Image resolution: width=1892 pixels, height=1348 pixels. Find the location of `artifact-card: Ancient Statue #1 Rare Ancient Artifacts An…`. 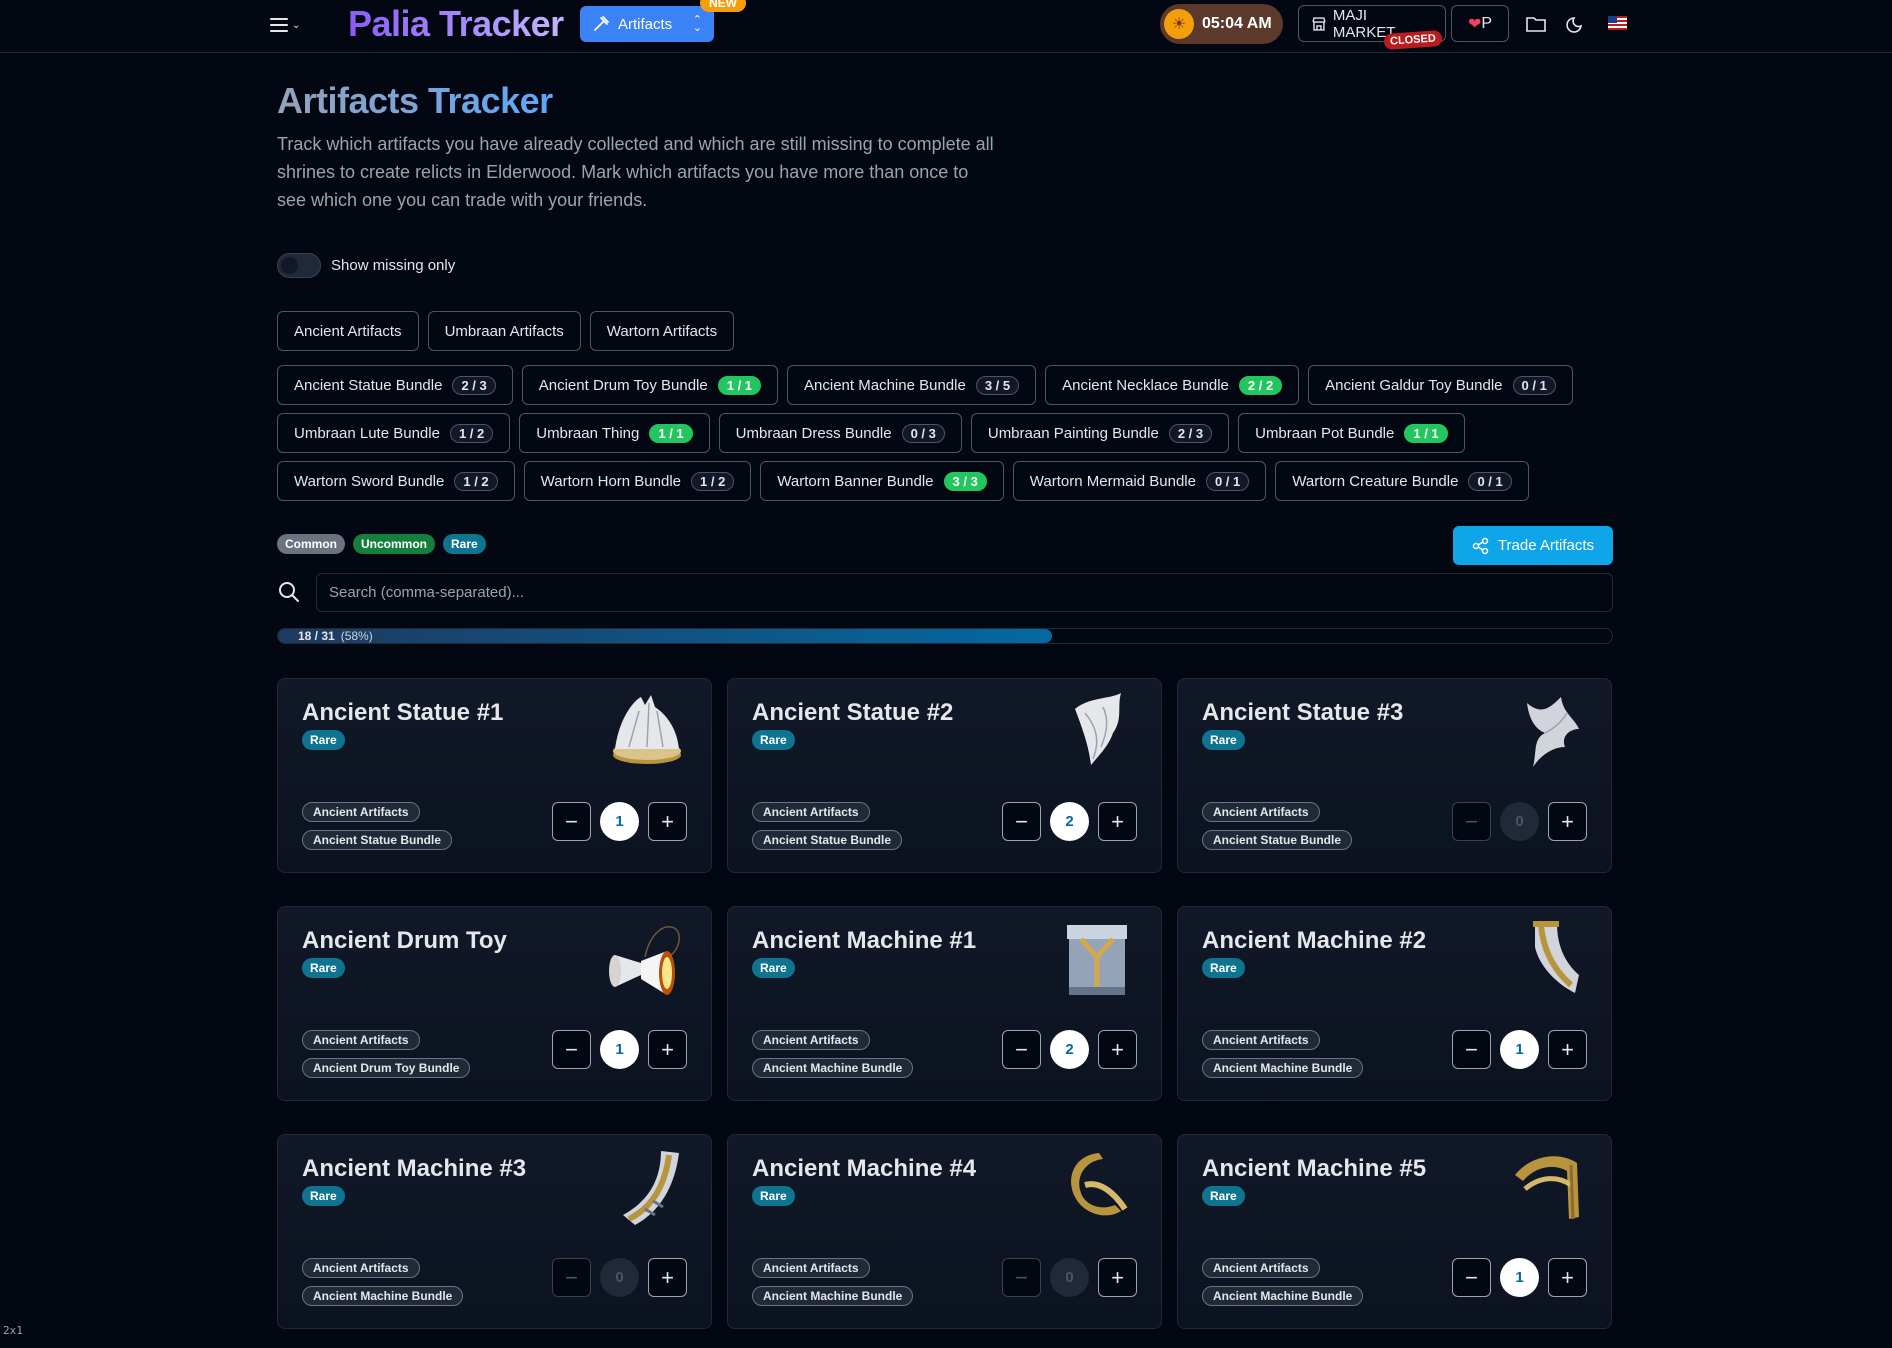

artifact-card: Ancient Statue #1 Rare Ancient Artifacts An… is located at coordinates (494, 775).